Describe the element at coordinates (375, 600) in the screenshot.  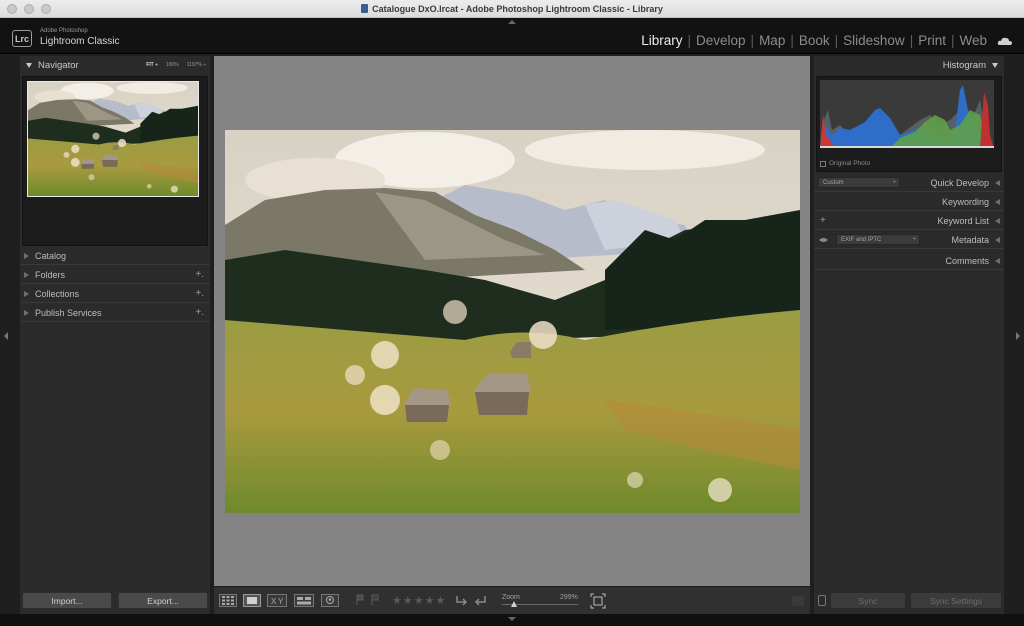
I see `flag-reject-icon` at that location.